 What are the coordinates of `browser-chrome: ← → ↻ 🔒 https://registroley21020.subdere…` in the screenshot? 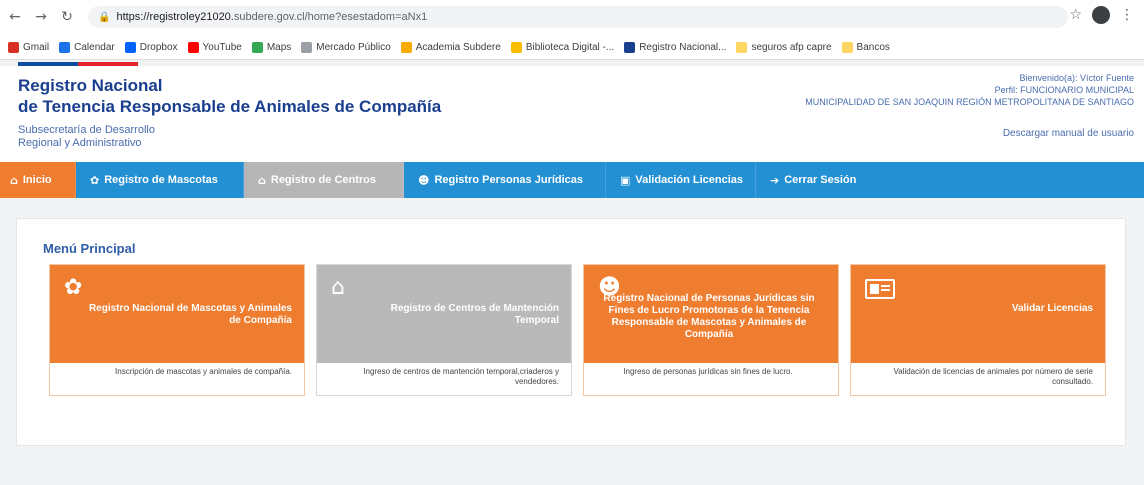 It's located at (572, 30).